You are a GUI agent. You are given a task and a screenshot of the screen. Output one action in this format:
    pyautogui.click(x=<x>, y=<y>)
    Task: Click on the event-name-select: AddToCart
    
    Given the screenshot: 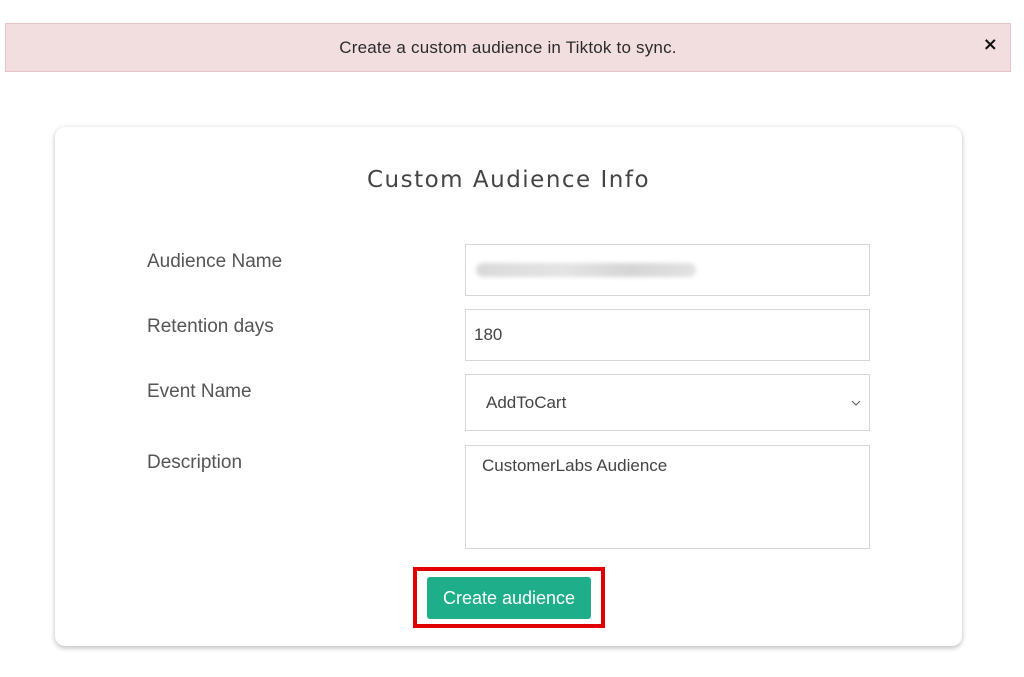 What is the action you would take?
    pyautogui.click(x=667, y=402)
    